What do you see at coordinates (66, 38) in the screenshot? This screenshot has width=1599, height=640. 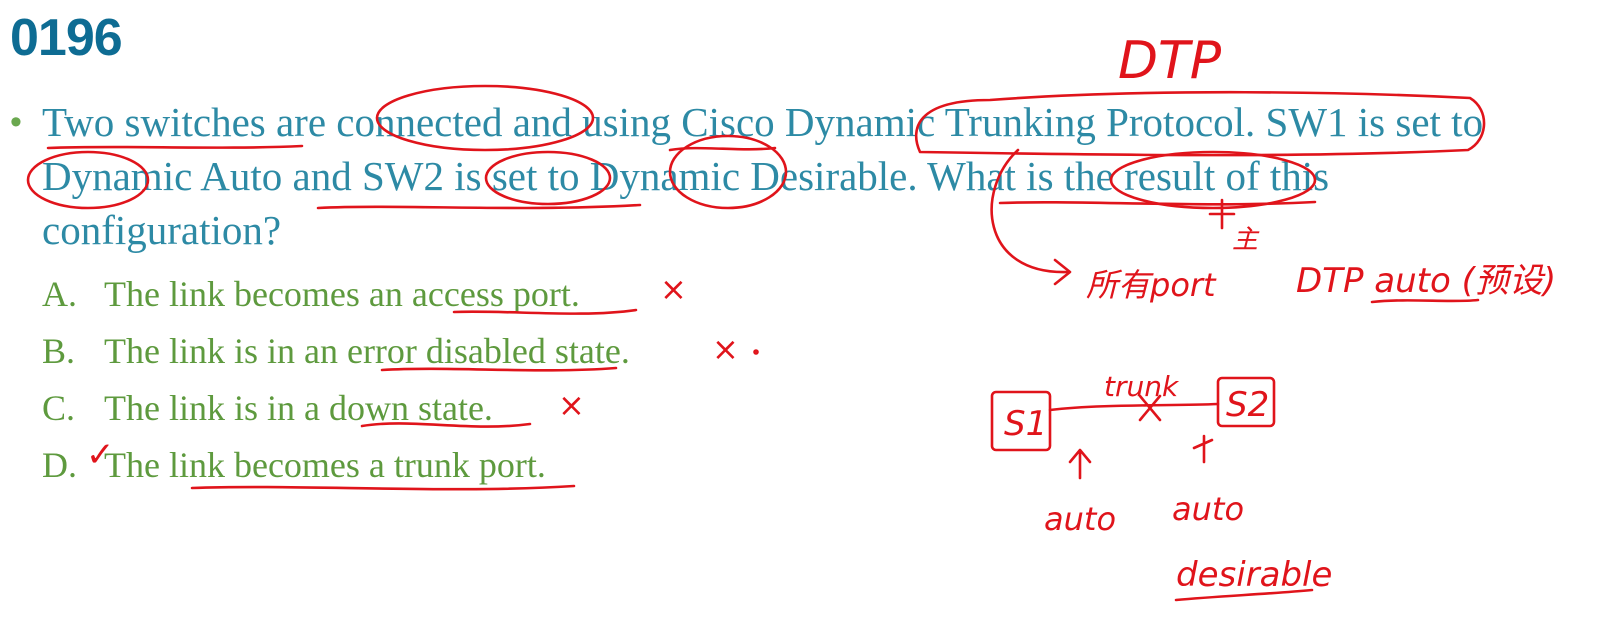 I see `slide-title: 0196` at bounding box center [66, 38].